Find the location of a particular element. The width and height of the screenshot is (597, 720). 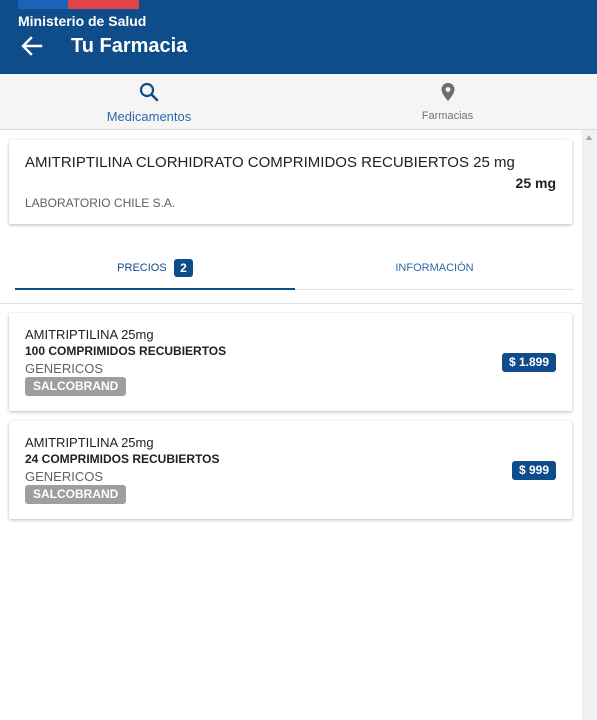

main-nav: Medicamentos Farmacias is located at coordinates (298, 102).